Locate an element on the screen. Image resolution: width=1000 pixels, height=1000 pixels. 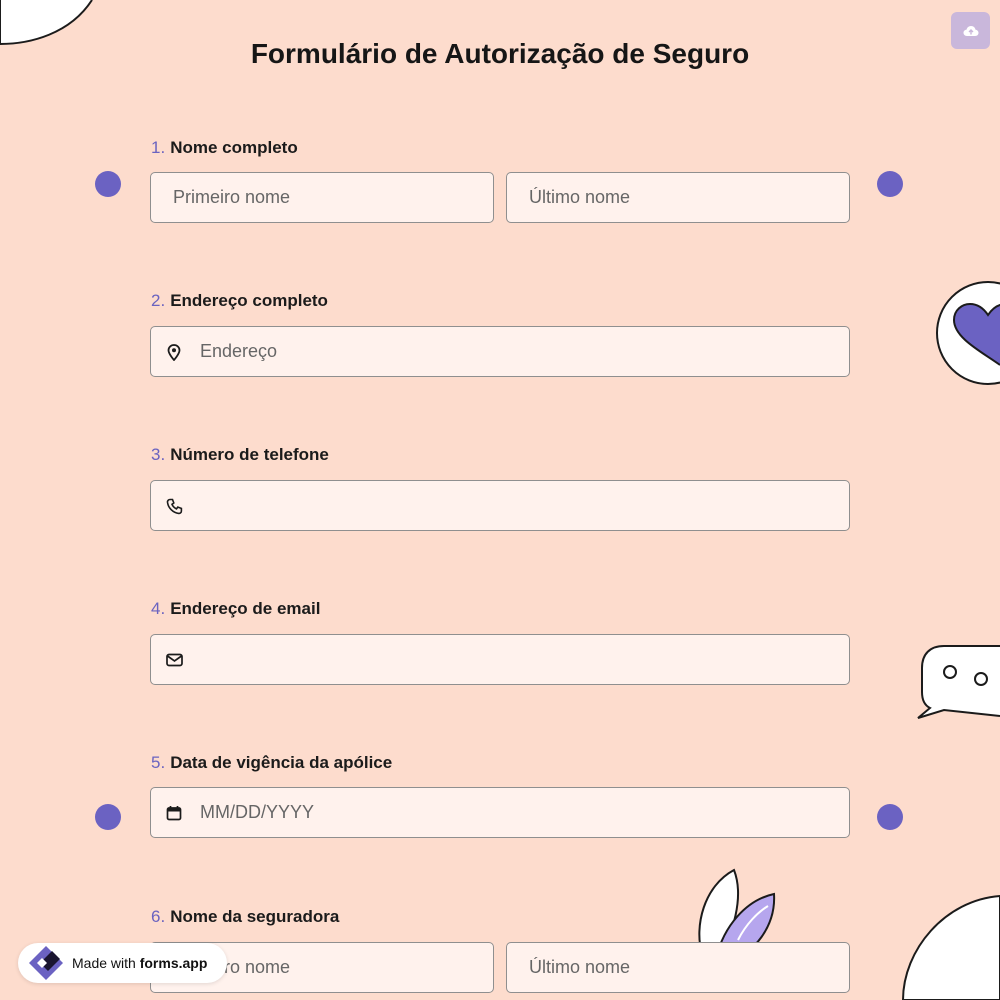
badge-brand: forms.app is located at coordinates (173, 963).